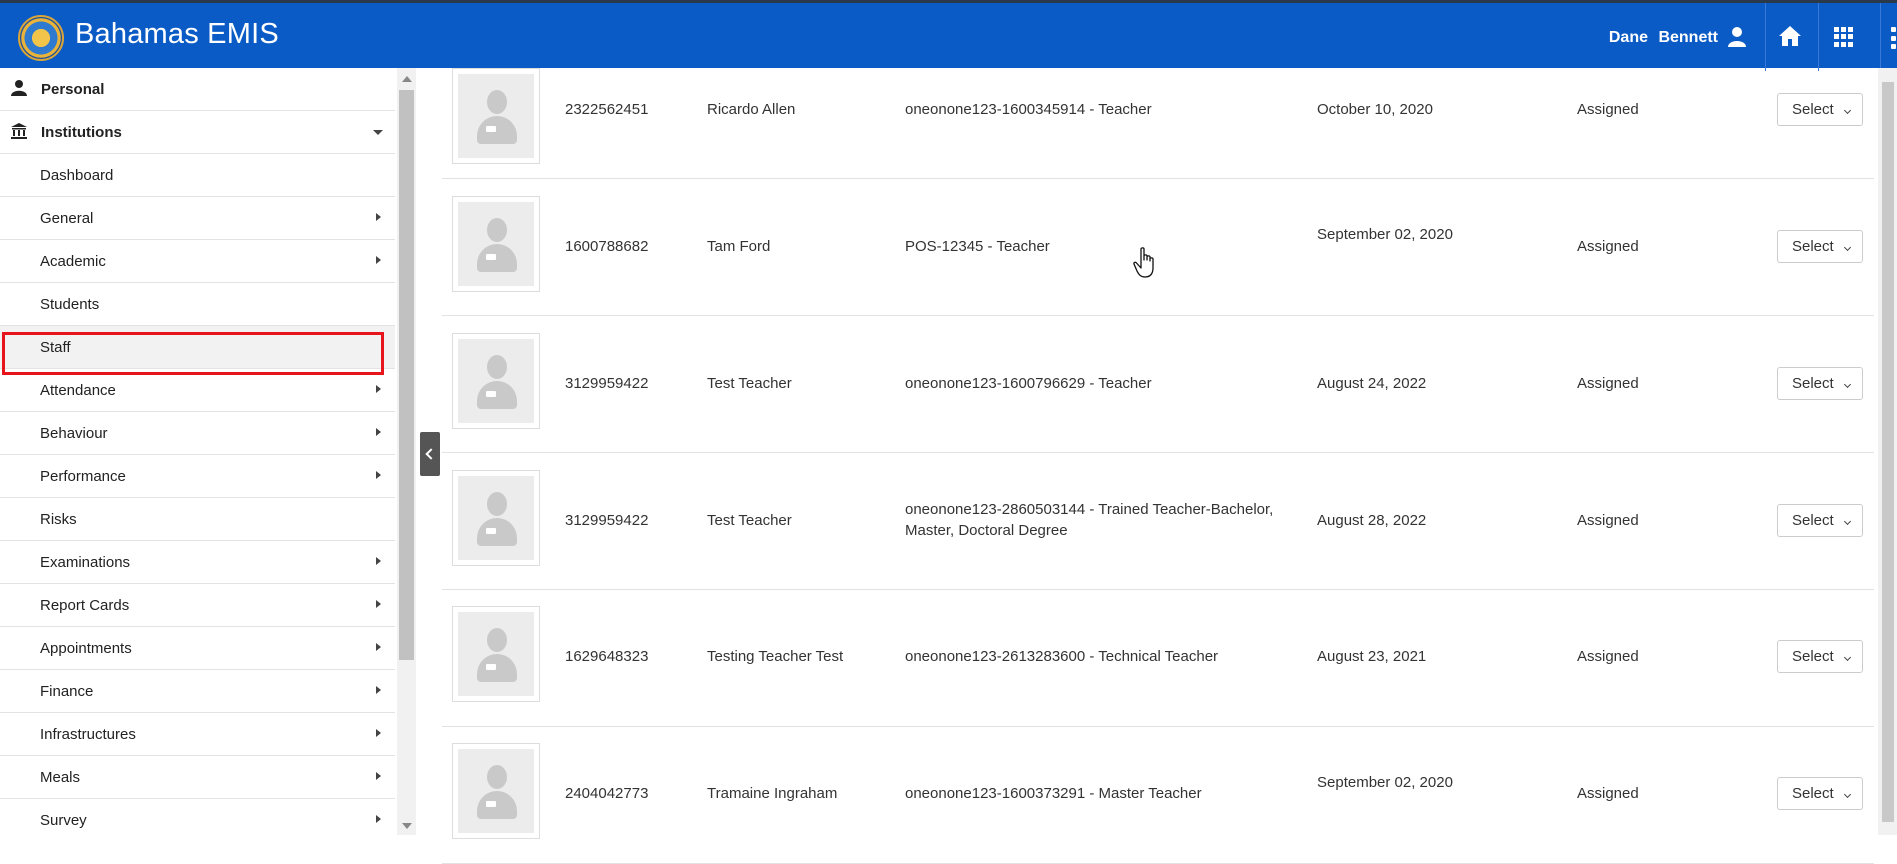  I want to click on staff-name: Test Teacher, so click(749, 383).